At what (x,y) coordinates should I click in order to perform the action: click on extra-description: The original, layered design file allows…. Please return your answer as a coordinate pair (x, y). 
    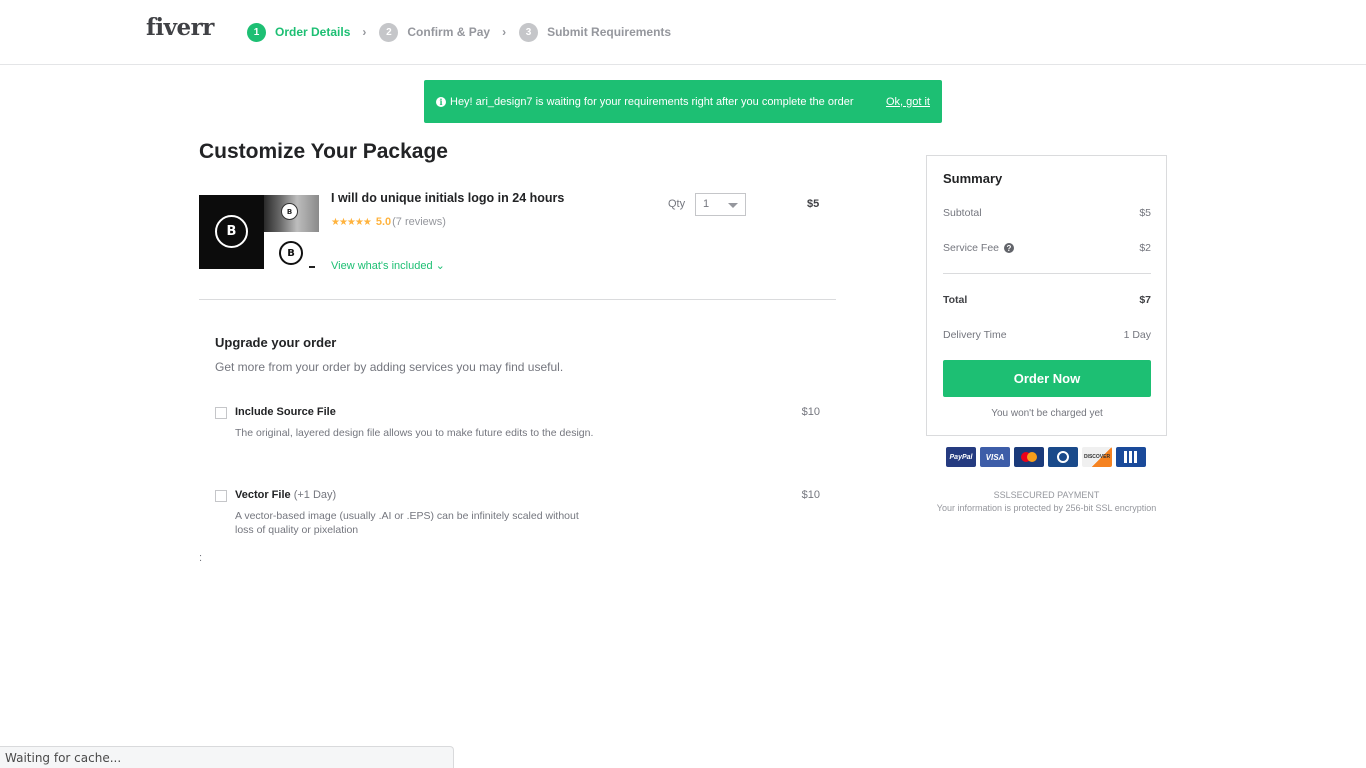
    Looking at the image, I should click on (414, 433).